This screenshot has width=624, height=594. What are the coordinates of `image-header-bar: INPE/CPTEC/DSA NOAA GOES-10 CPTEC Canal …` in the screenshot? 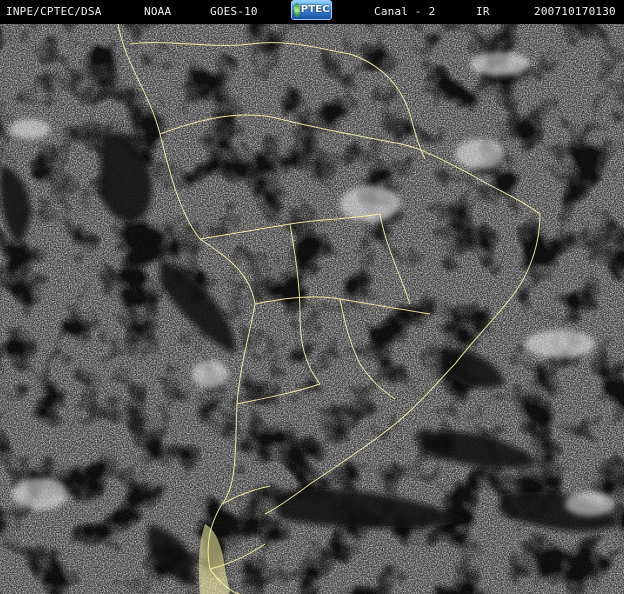 It's located at (312, 12).